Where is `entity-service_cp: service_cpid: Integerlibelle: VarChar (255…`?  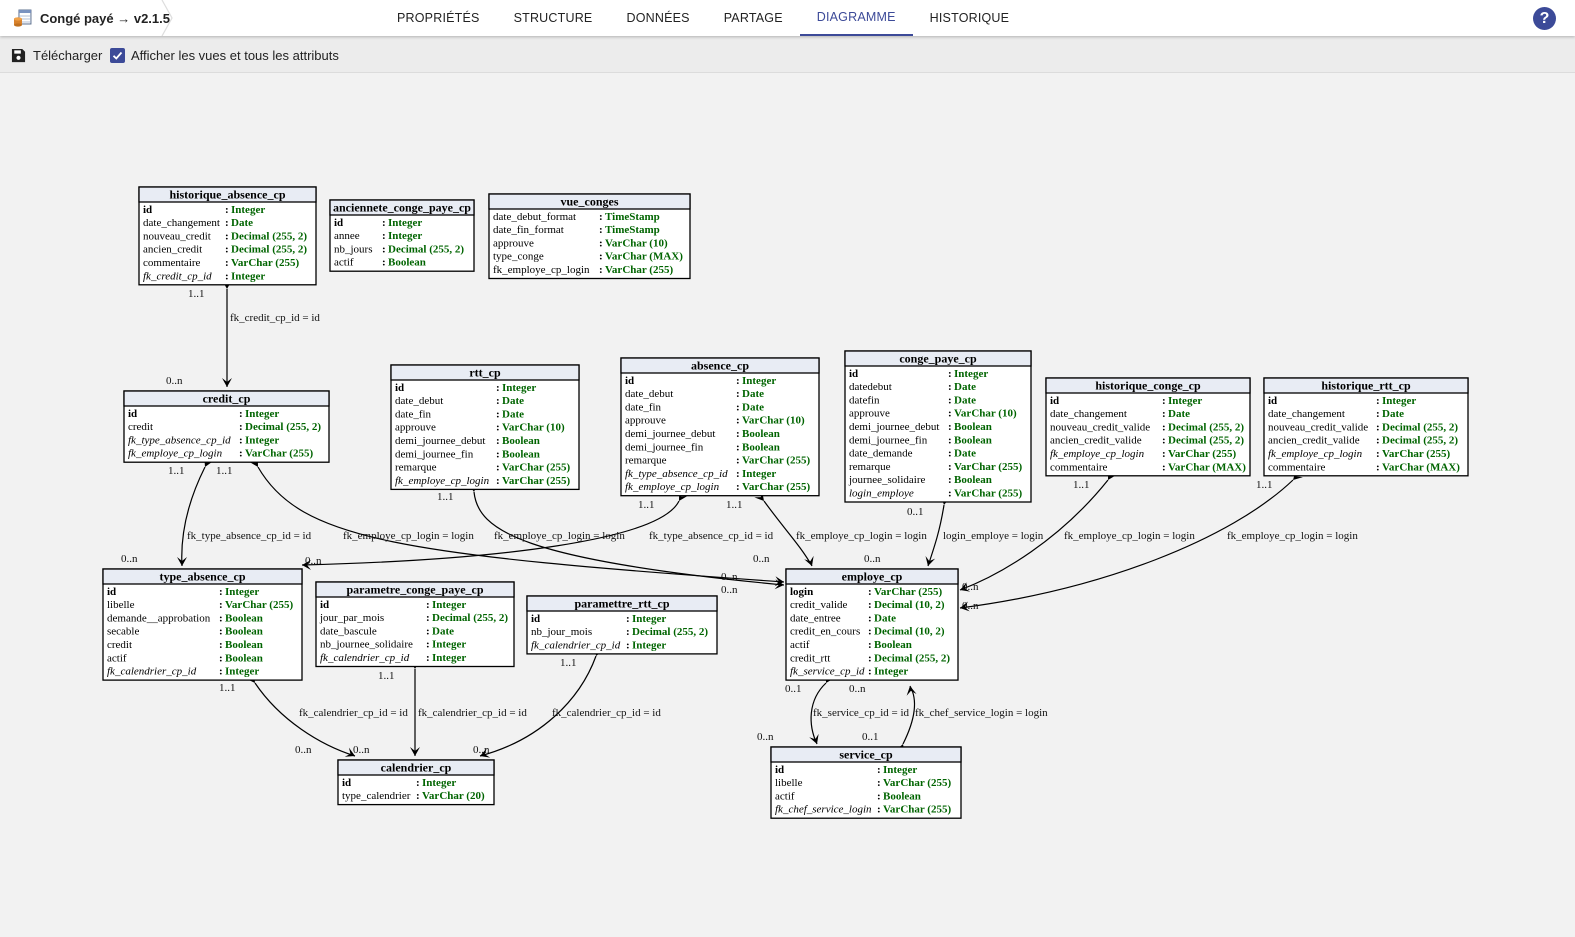 entity-service_cp: service_cpid: Integerlibelle: VarChar (255… is located at coordinates (866, 782).